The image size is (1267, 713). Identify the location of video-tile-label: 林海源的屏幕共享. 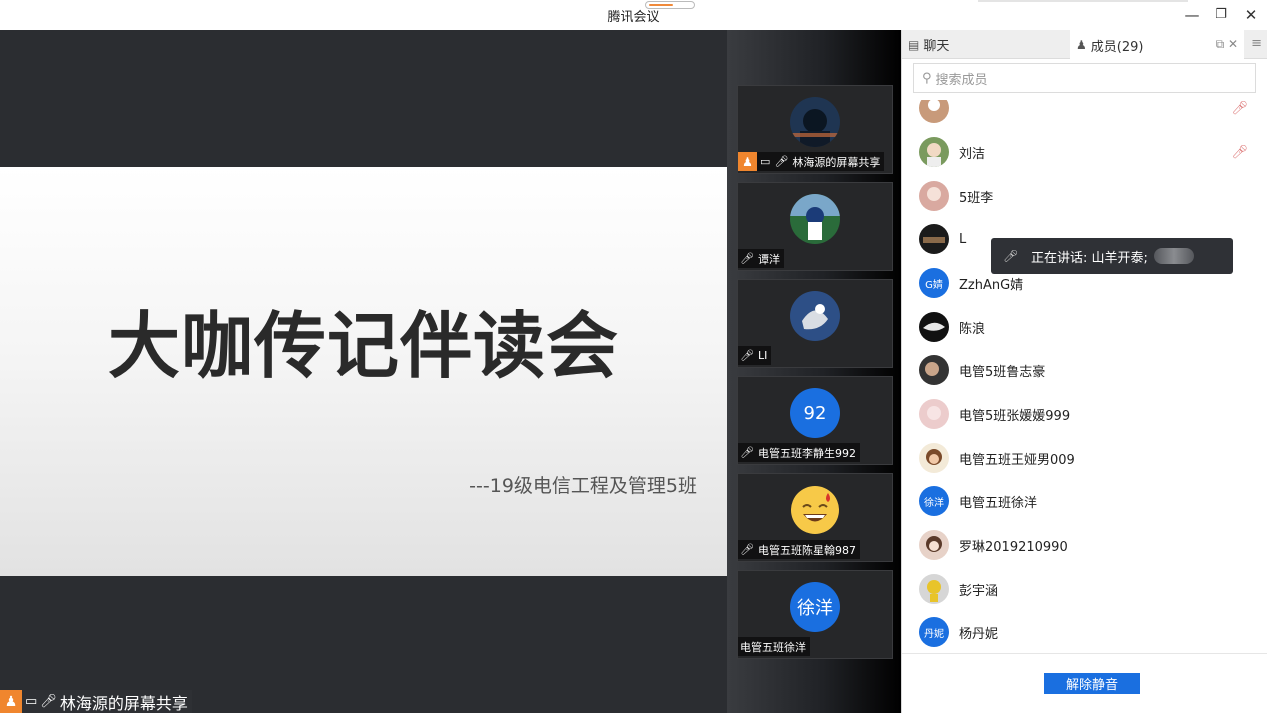
(836, 162).